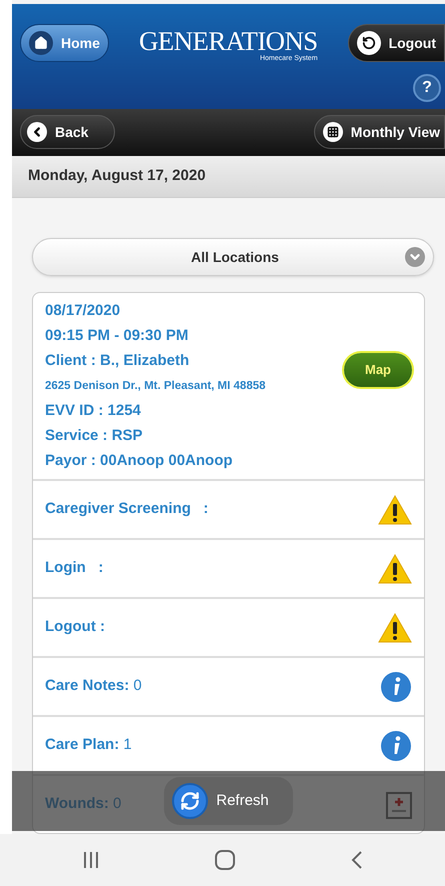 This screenshot has height=886, width=445. I want to click on grid-icon, so click(332, 132).